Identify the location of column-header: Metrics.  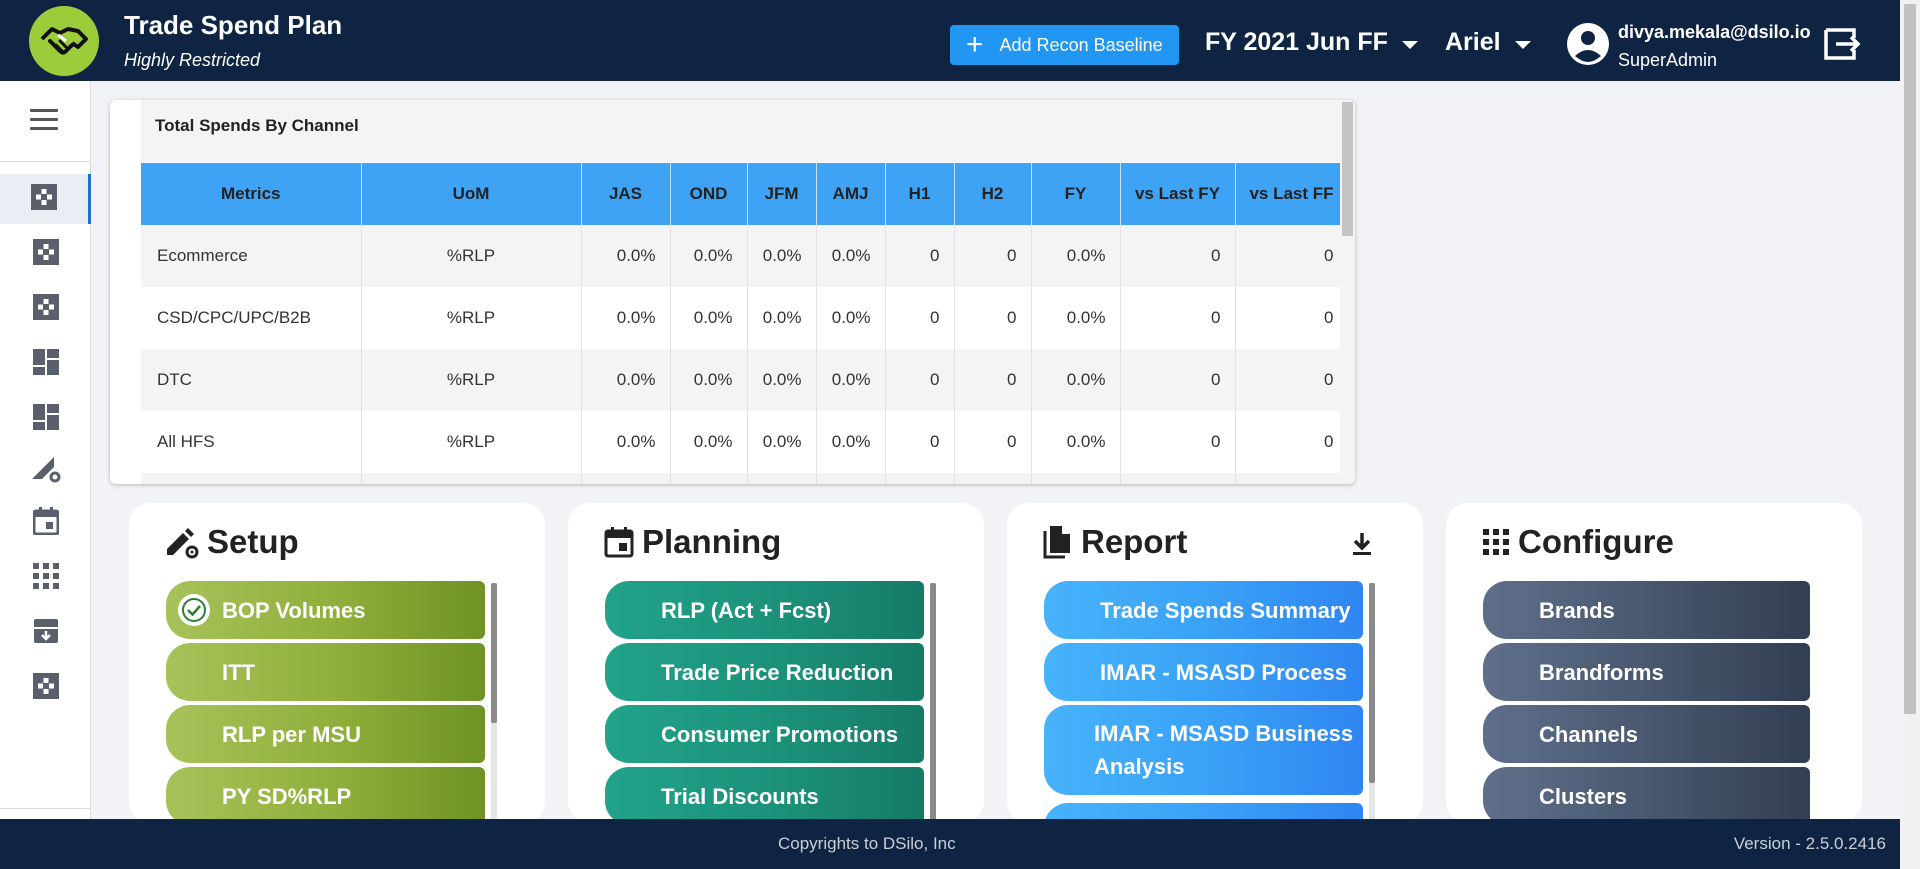
(251, 194).